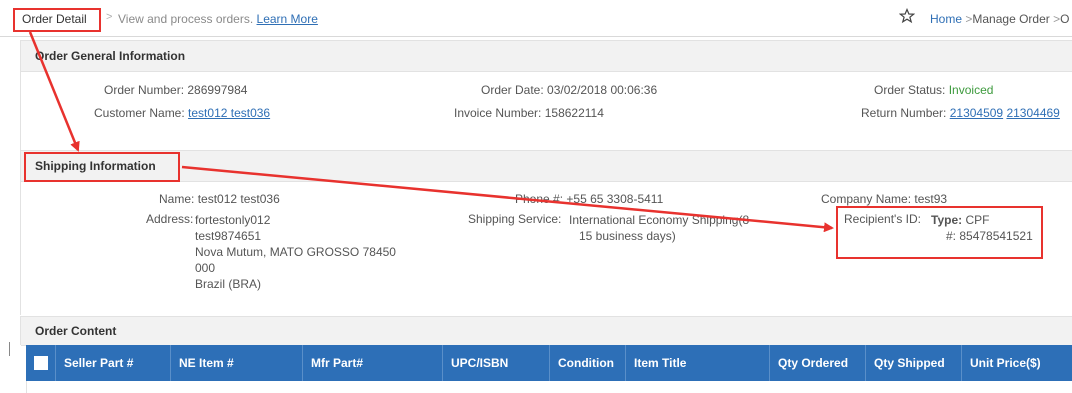  What do you see at coordinates (507, 199) in the screenshot?
I see `arrow-to-recipient` at bounding box center [507, 199].